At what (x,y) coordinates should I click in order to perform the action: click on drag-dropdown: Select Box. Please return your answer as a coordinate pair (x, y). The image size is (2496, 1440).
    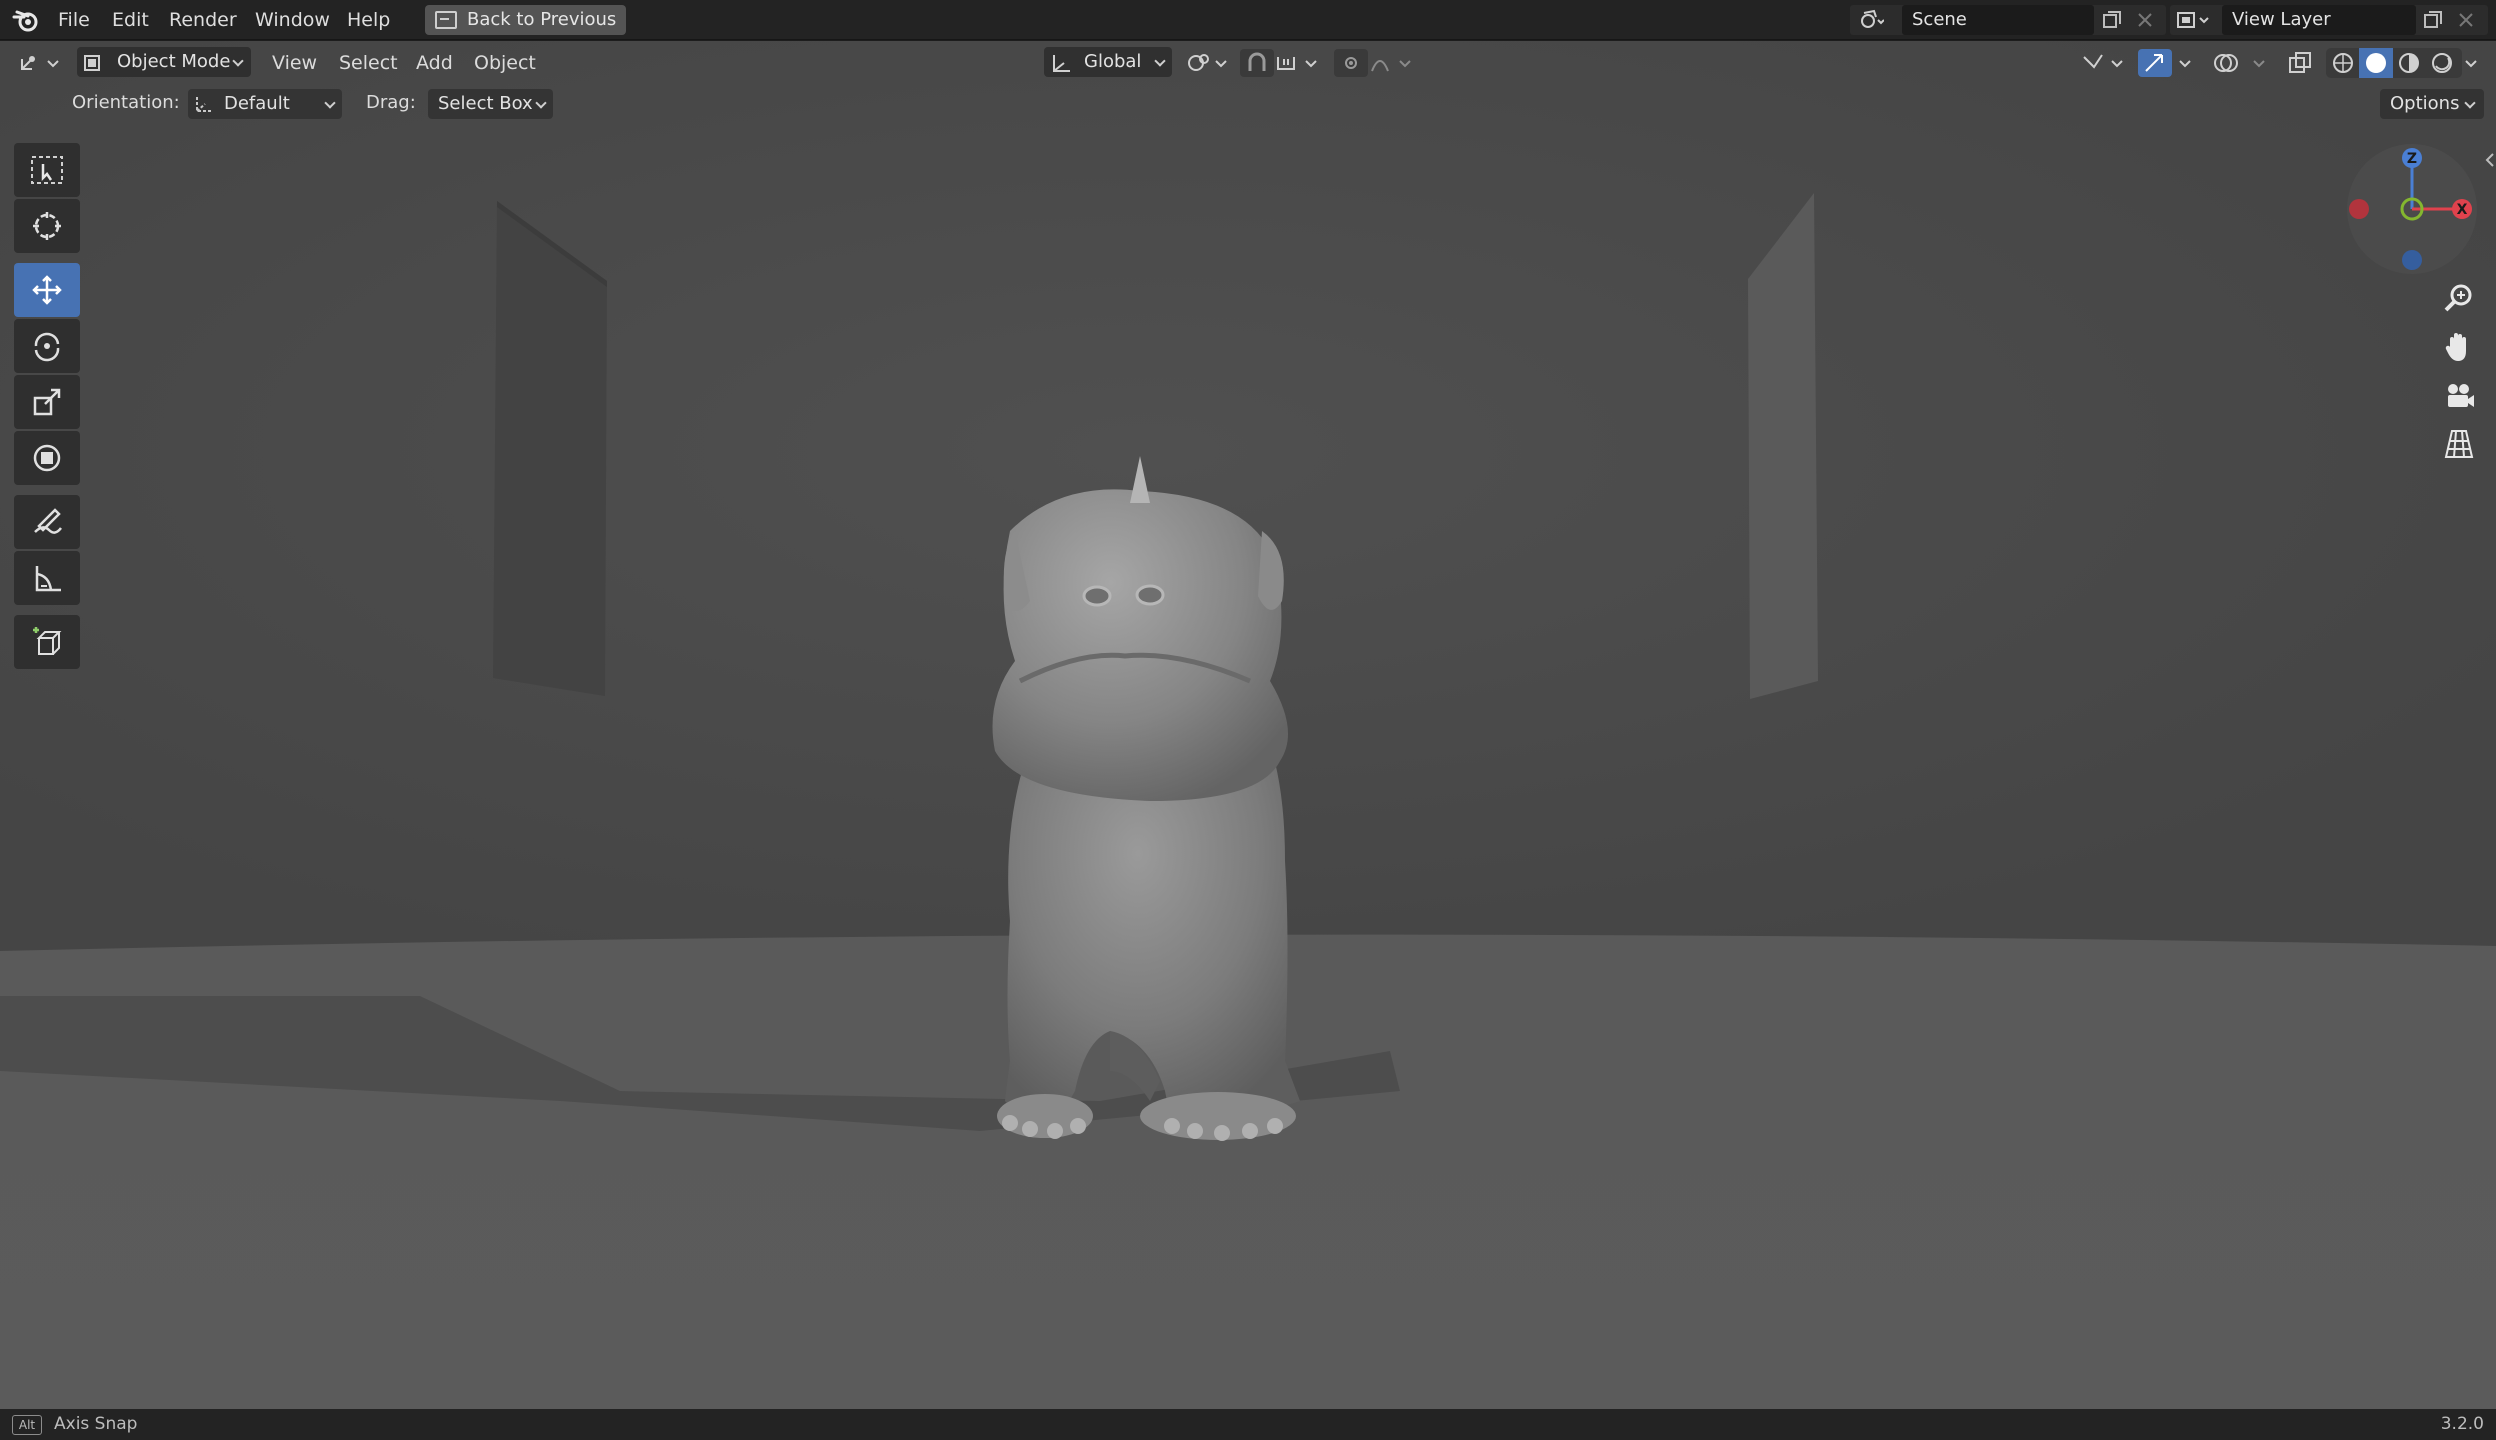
    Looking at the image, I should click on (490, 104).